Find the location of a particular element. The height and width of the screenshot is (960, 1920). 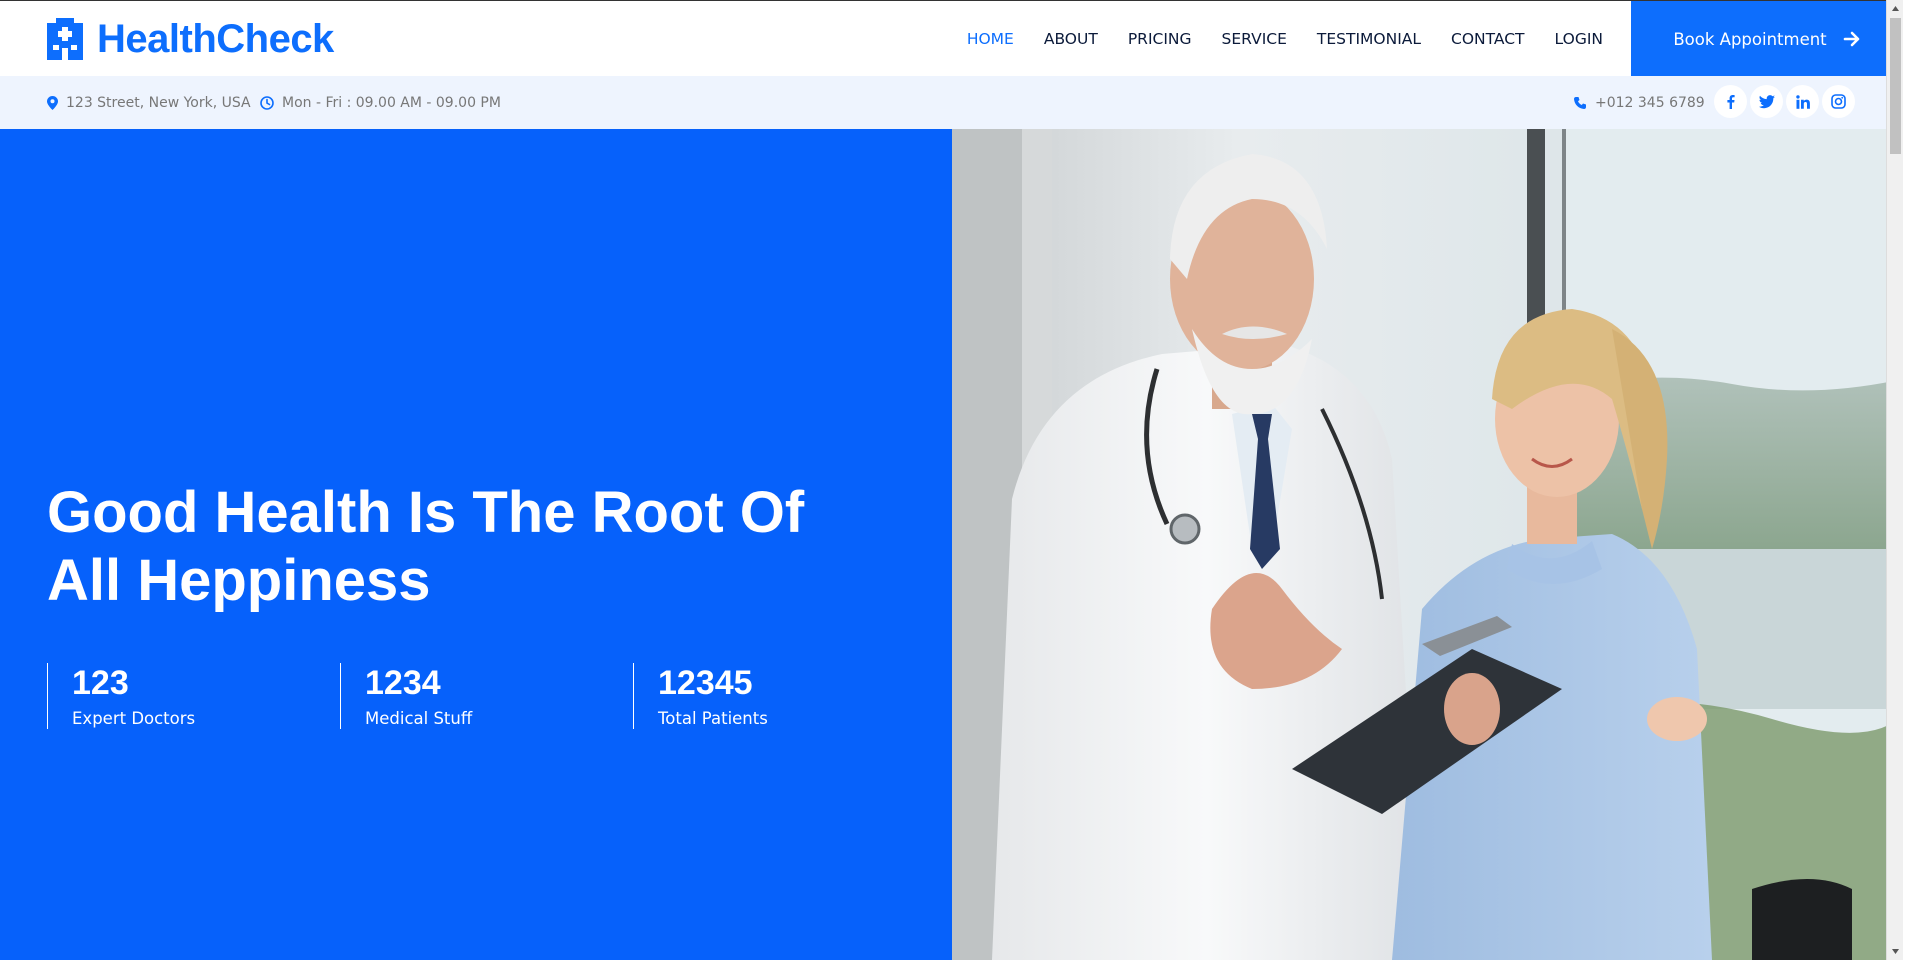

stat-label: Total Patients is located at coordinates (713, 718).